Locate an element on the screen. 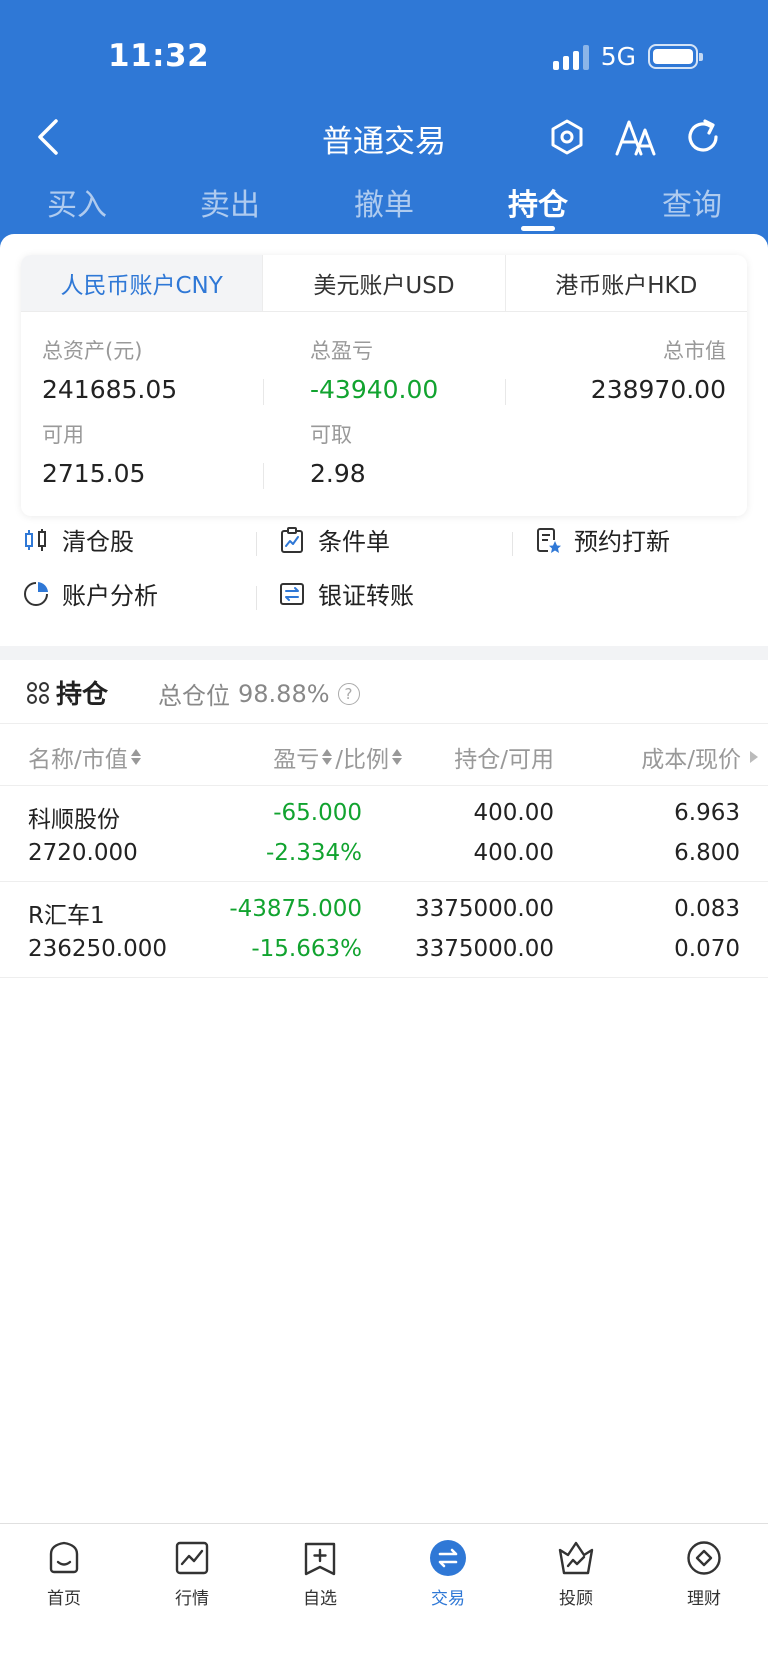 Image resolution: width=768 pixels, height=1669 pixels. nav-watchlist: 自选 is located at coordinates (320, 1573).